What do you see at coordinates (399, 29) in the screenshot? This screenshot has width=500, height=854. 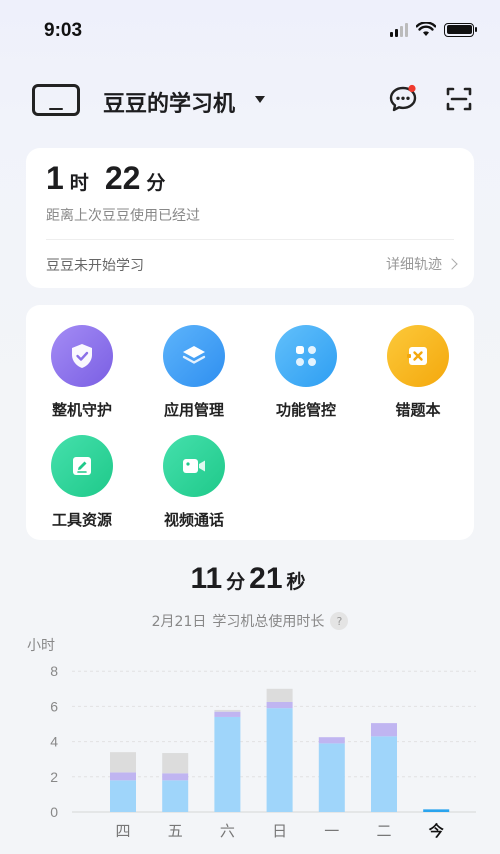 I see `cellular-signal-icon` at bounding box center [399, 29].